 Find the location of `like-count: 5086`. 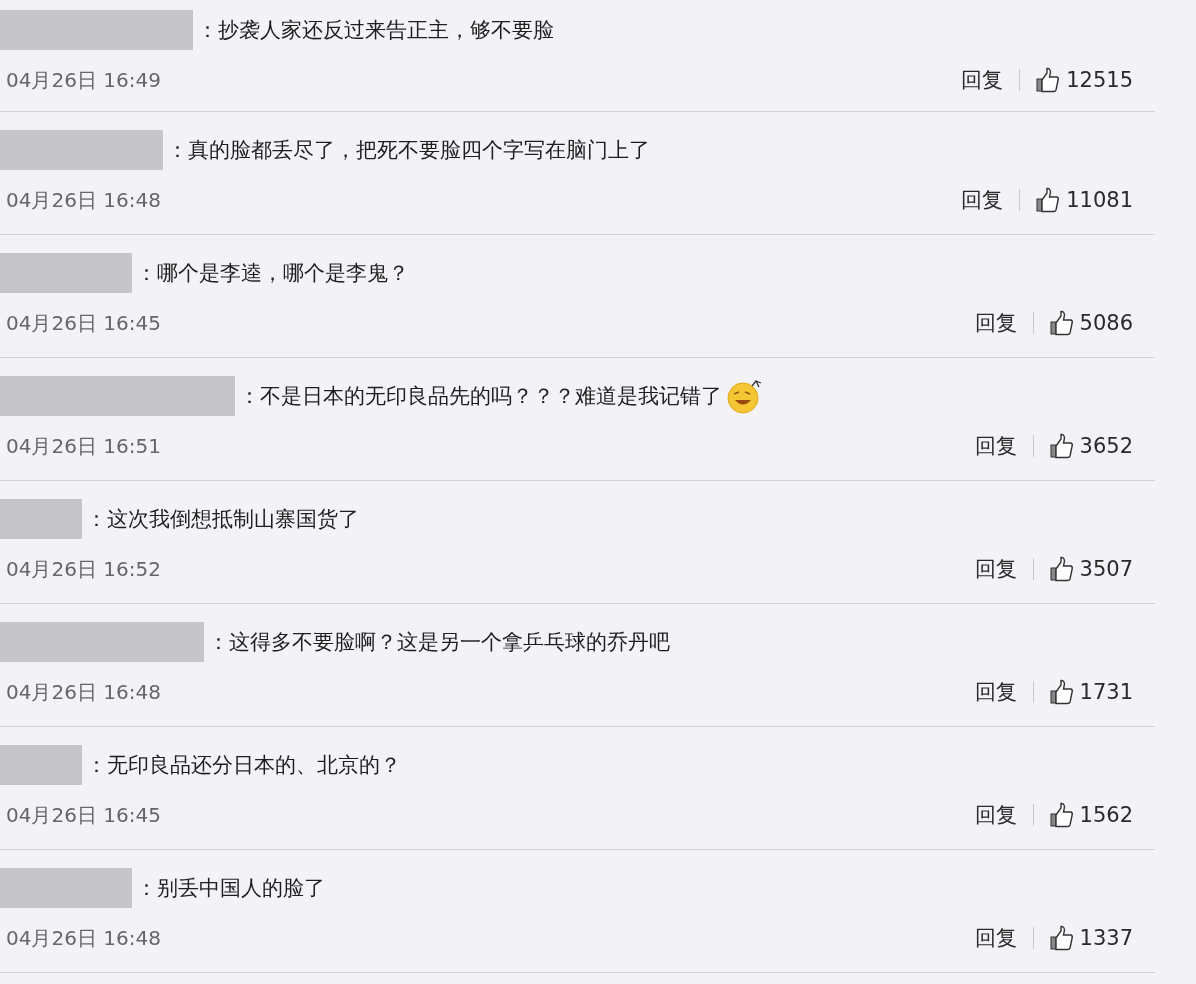

like-count: 5086 is located at coordinates (1106, 323).